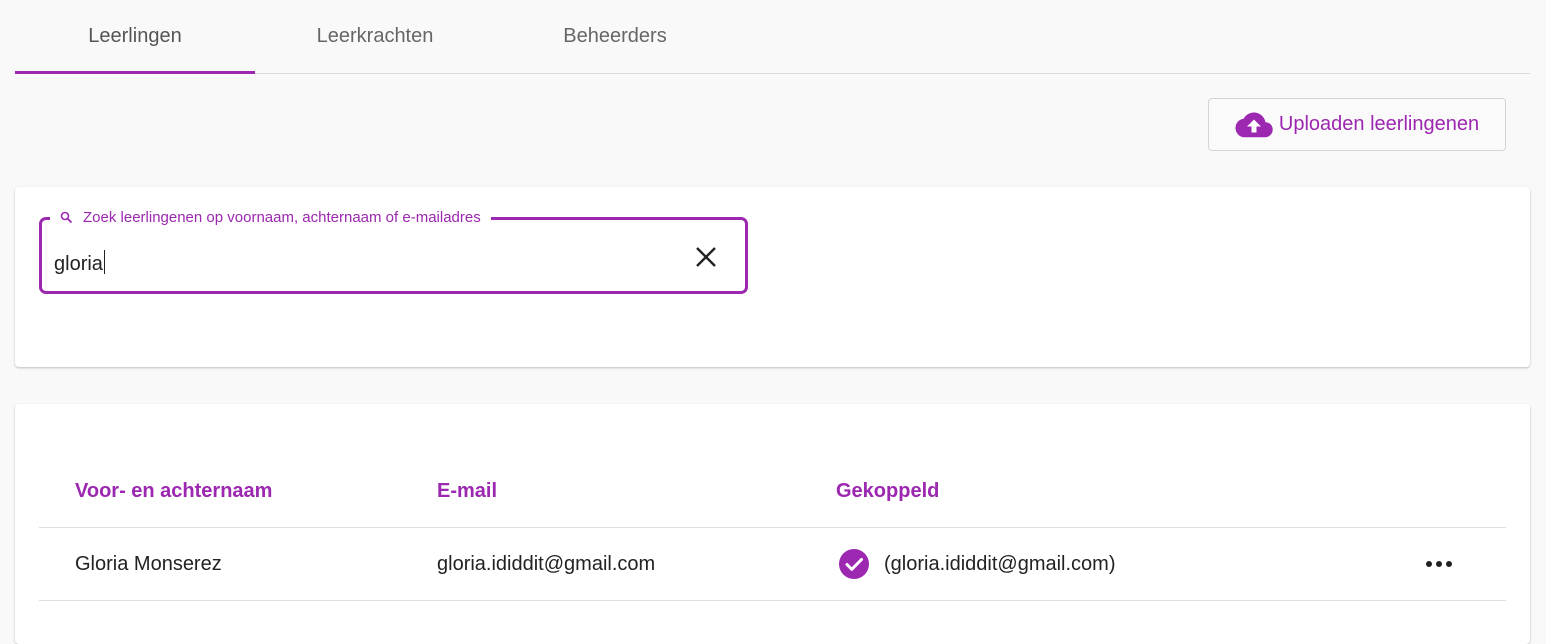  What do you see at coordinates (772, 491) in the screenshot?
I see `table-header: Voor- en achternaam E-mail Gekoppeld` at bounding box center [772, 491].